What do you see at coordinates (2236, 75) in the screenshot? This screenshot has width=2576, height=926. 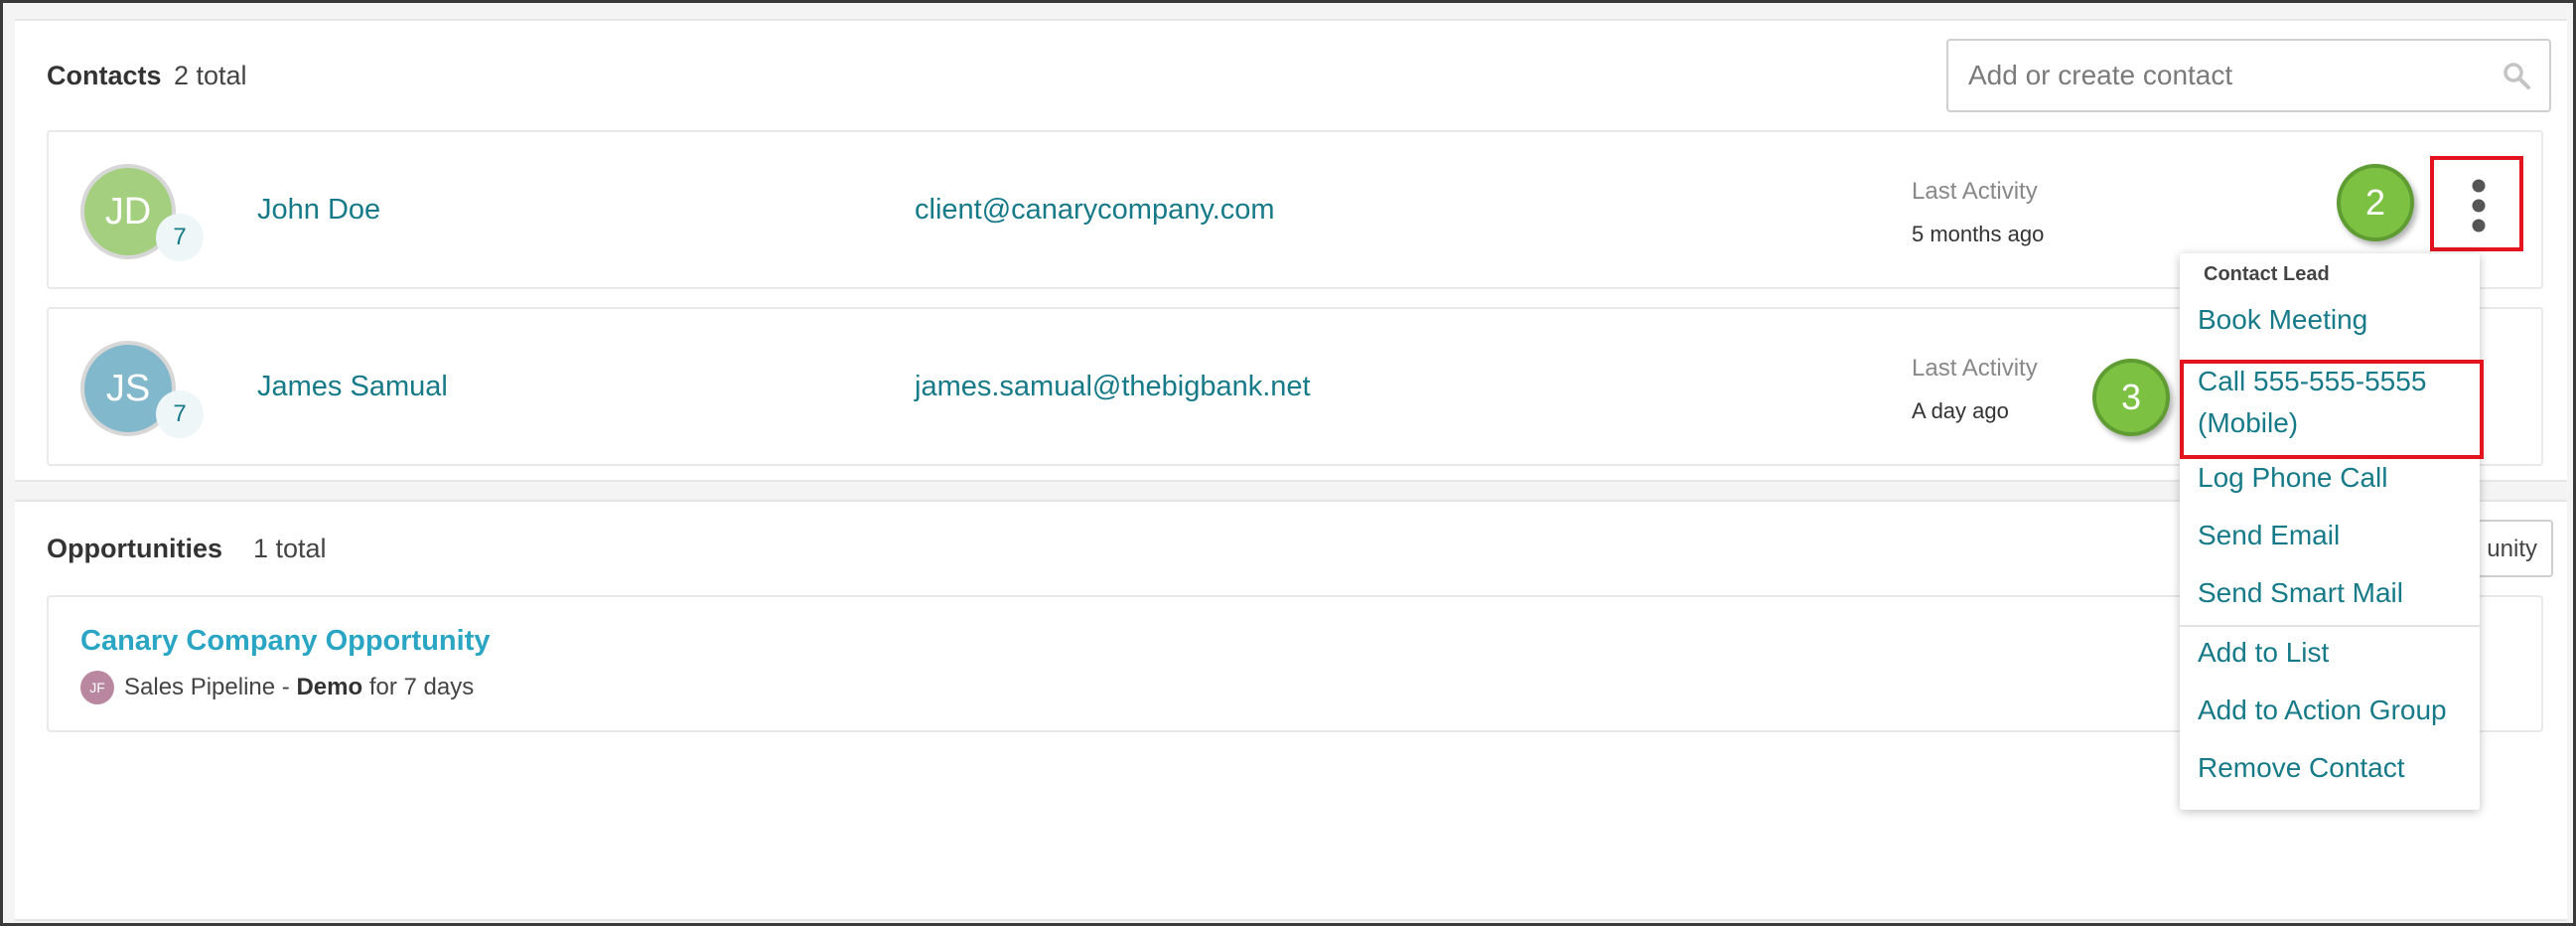 I see `contact-search-input` at bounding box center [2236, 75].